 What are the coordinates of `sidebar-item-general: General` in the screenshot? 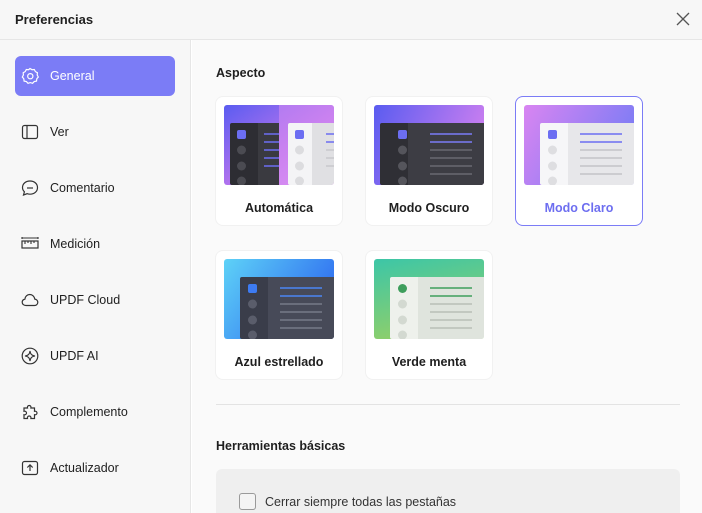 It's located at (95, 76).